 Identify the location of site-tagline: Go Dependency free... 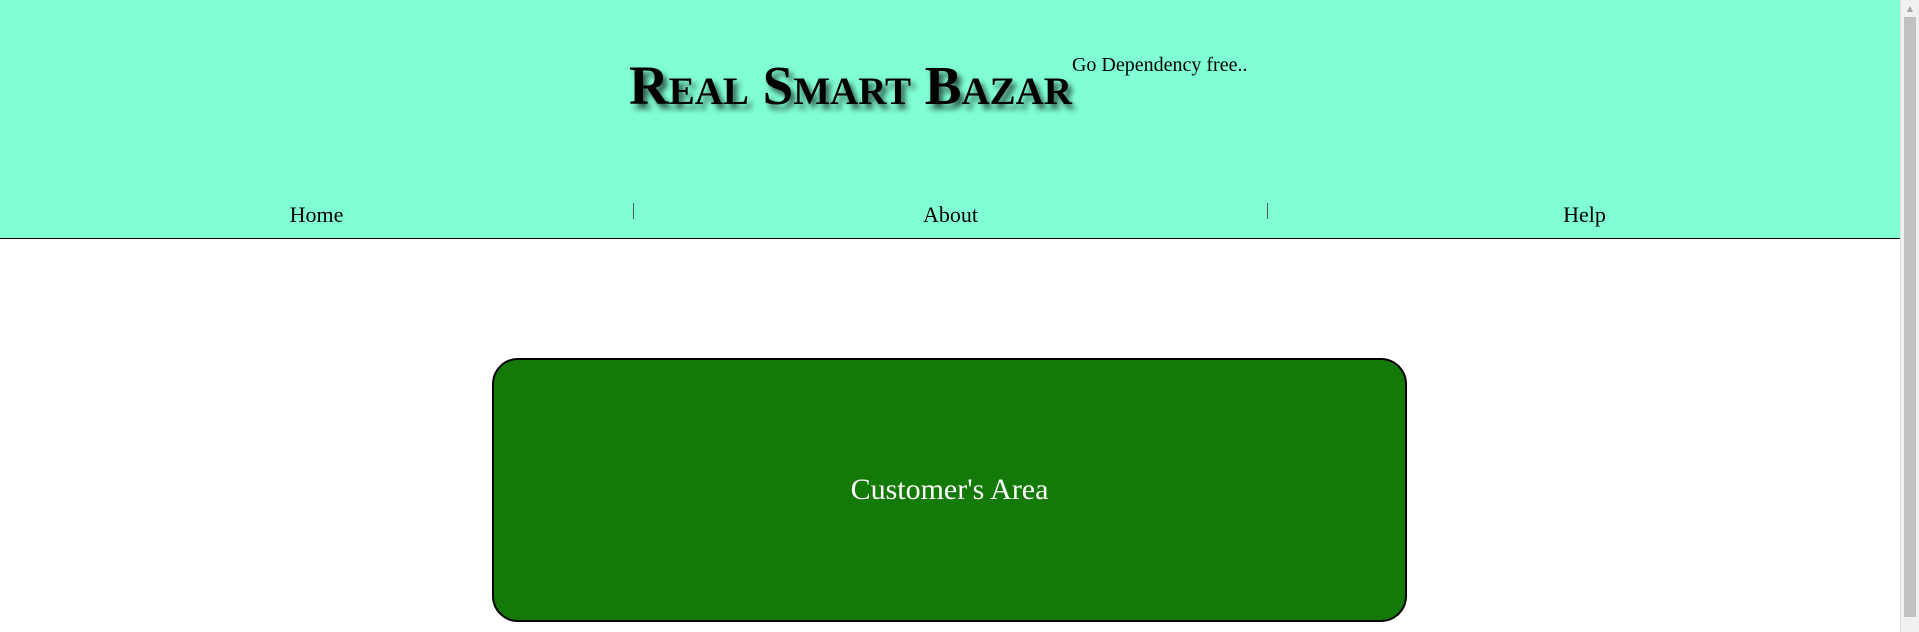
(1159, 65).